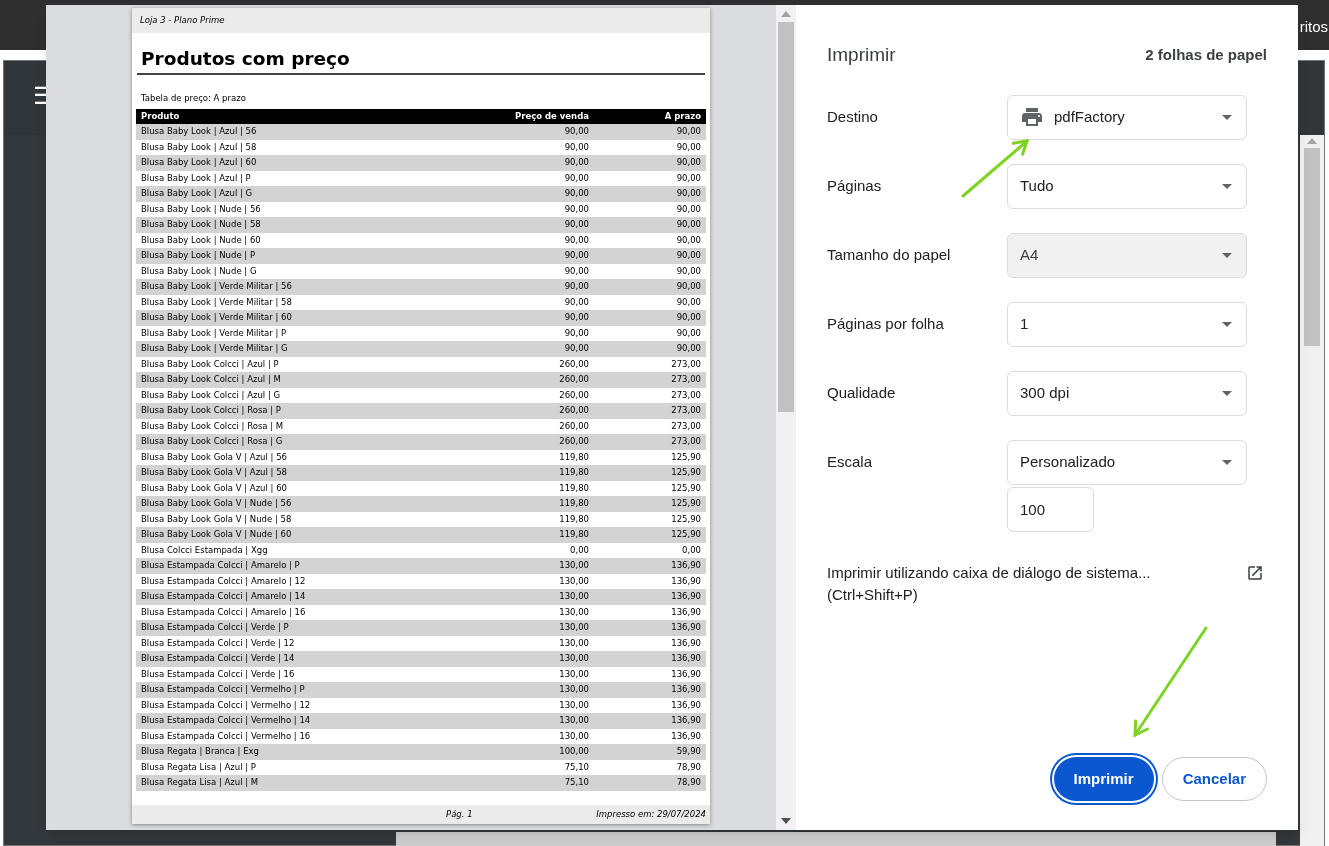 The height and width of the screenshot is (846, 1329). Describe the element at coordinates (861, 55) in the screenshot. I see `dialog-title: Imprimir` at that location.